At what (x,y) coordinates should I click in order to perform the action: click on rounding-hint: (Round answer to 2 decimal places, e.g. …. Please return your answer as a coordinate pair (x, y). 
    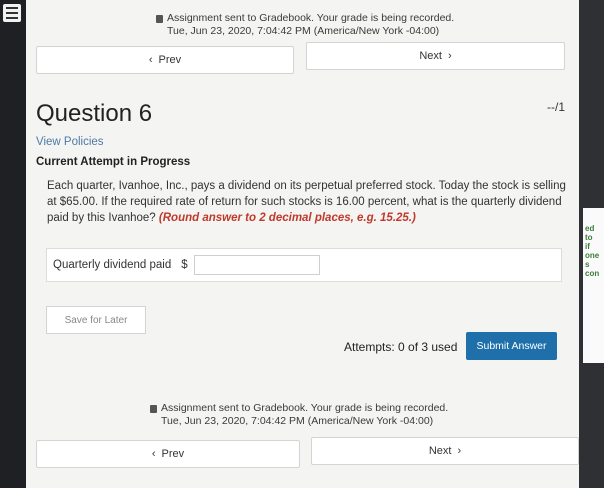
    Looking at the image, I should click on (287, 218).